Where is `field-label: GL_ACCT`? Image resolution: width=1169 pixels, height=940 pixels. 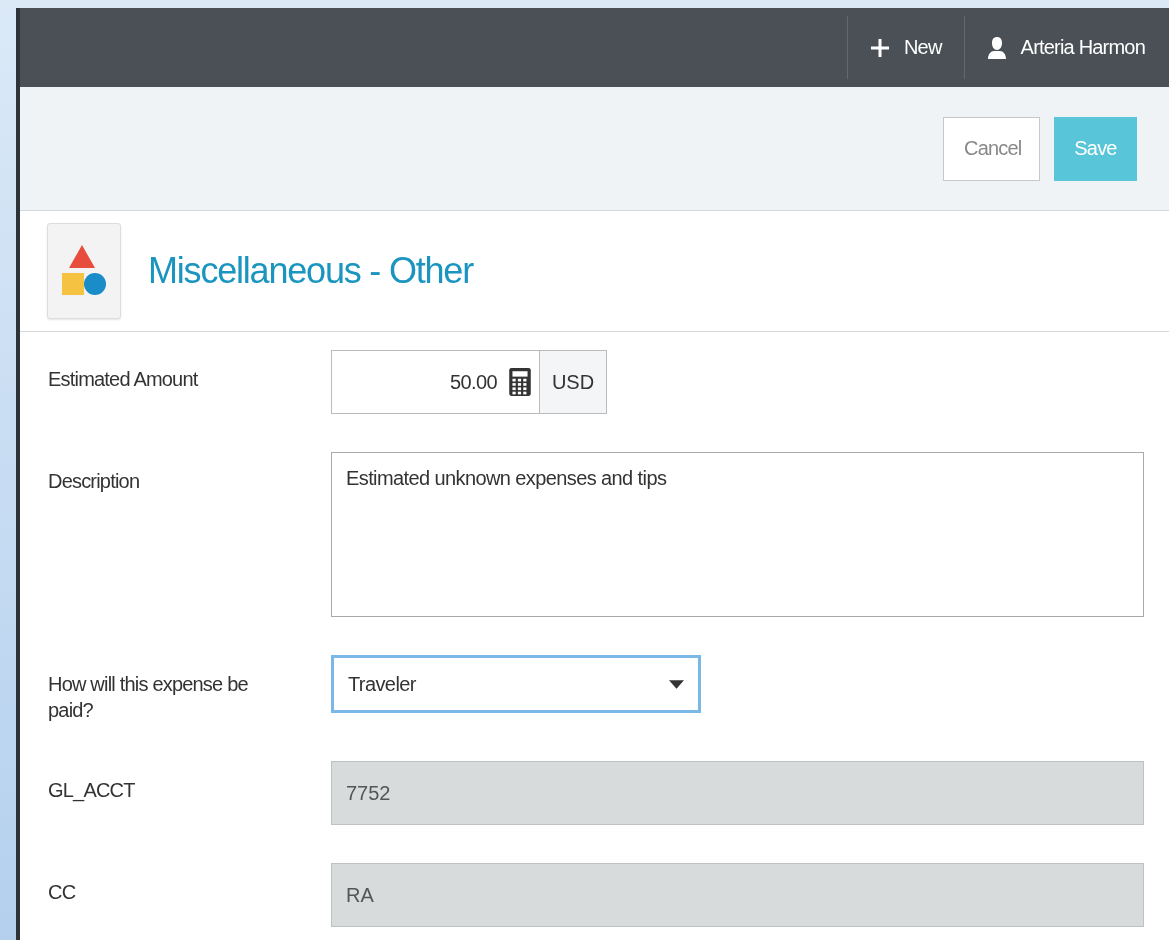
field-label: GL_ACCT is located at coordinates (92, 790).